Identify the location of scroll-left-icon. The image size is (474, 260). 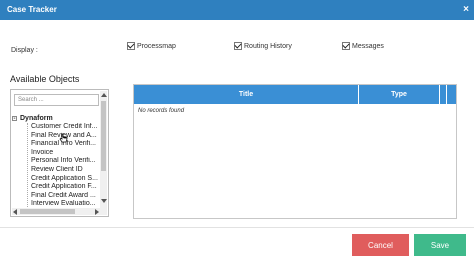
(15, 212).